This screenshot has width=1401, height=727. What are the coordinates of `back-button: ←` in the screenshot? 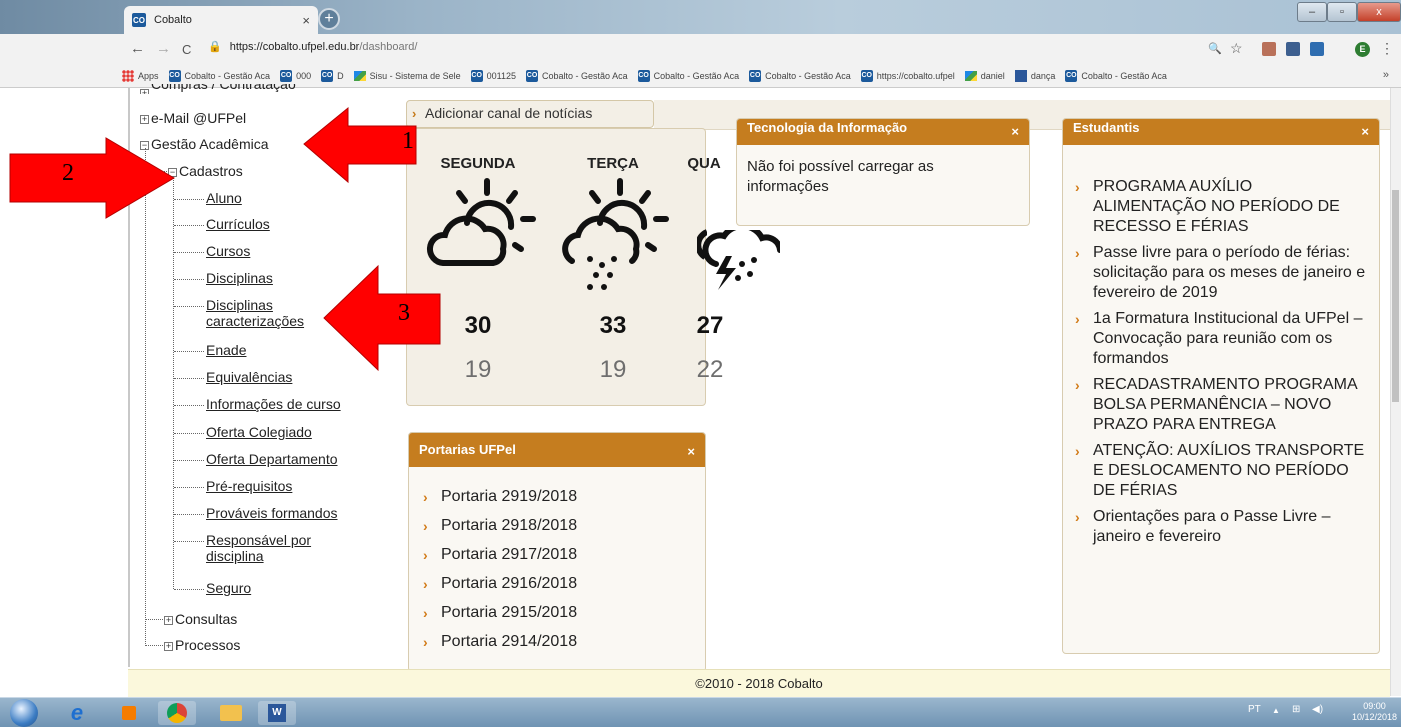 It's located at (137, 48).